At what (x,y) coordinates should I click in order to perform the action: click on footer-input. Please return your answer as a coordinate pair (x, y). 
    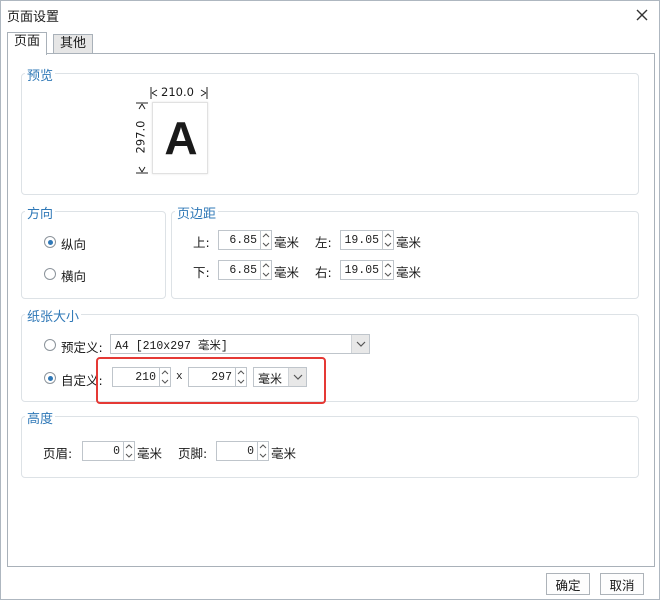
    Looking at the image, I should click on (236, 451).